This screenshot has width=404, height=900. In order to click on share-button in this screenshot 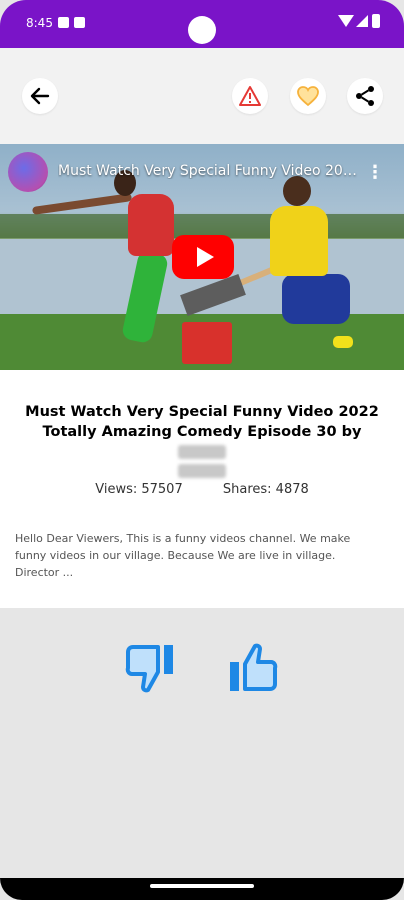, I will do `click(365, 96)`.